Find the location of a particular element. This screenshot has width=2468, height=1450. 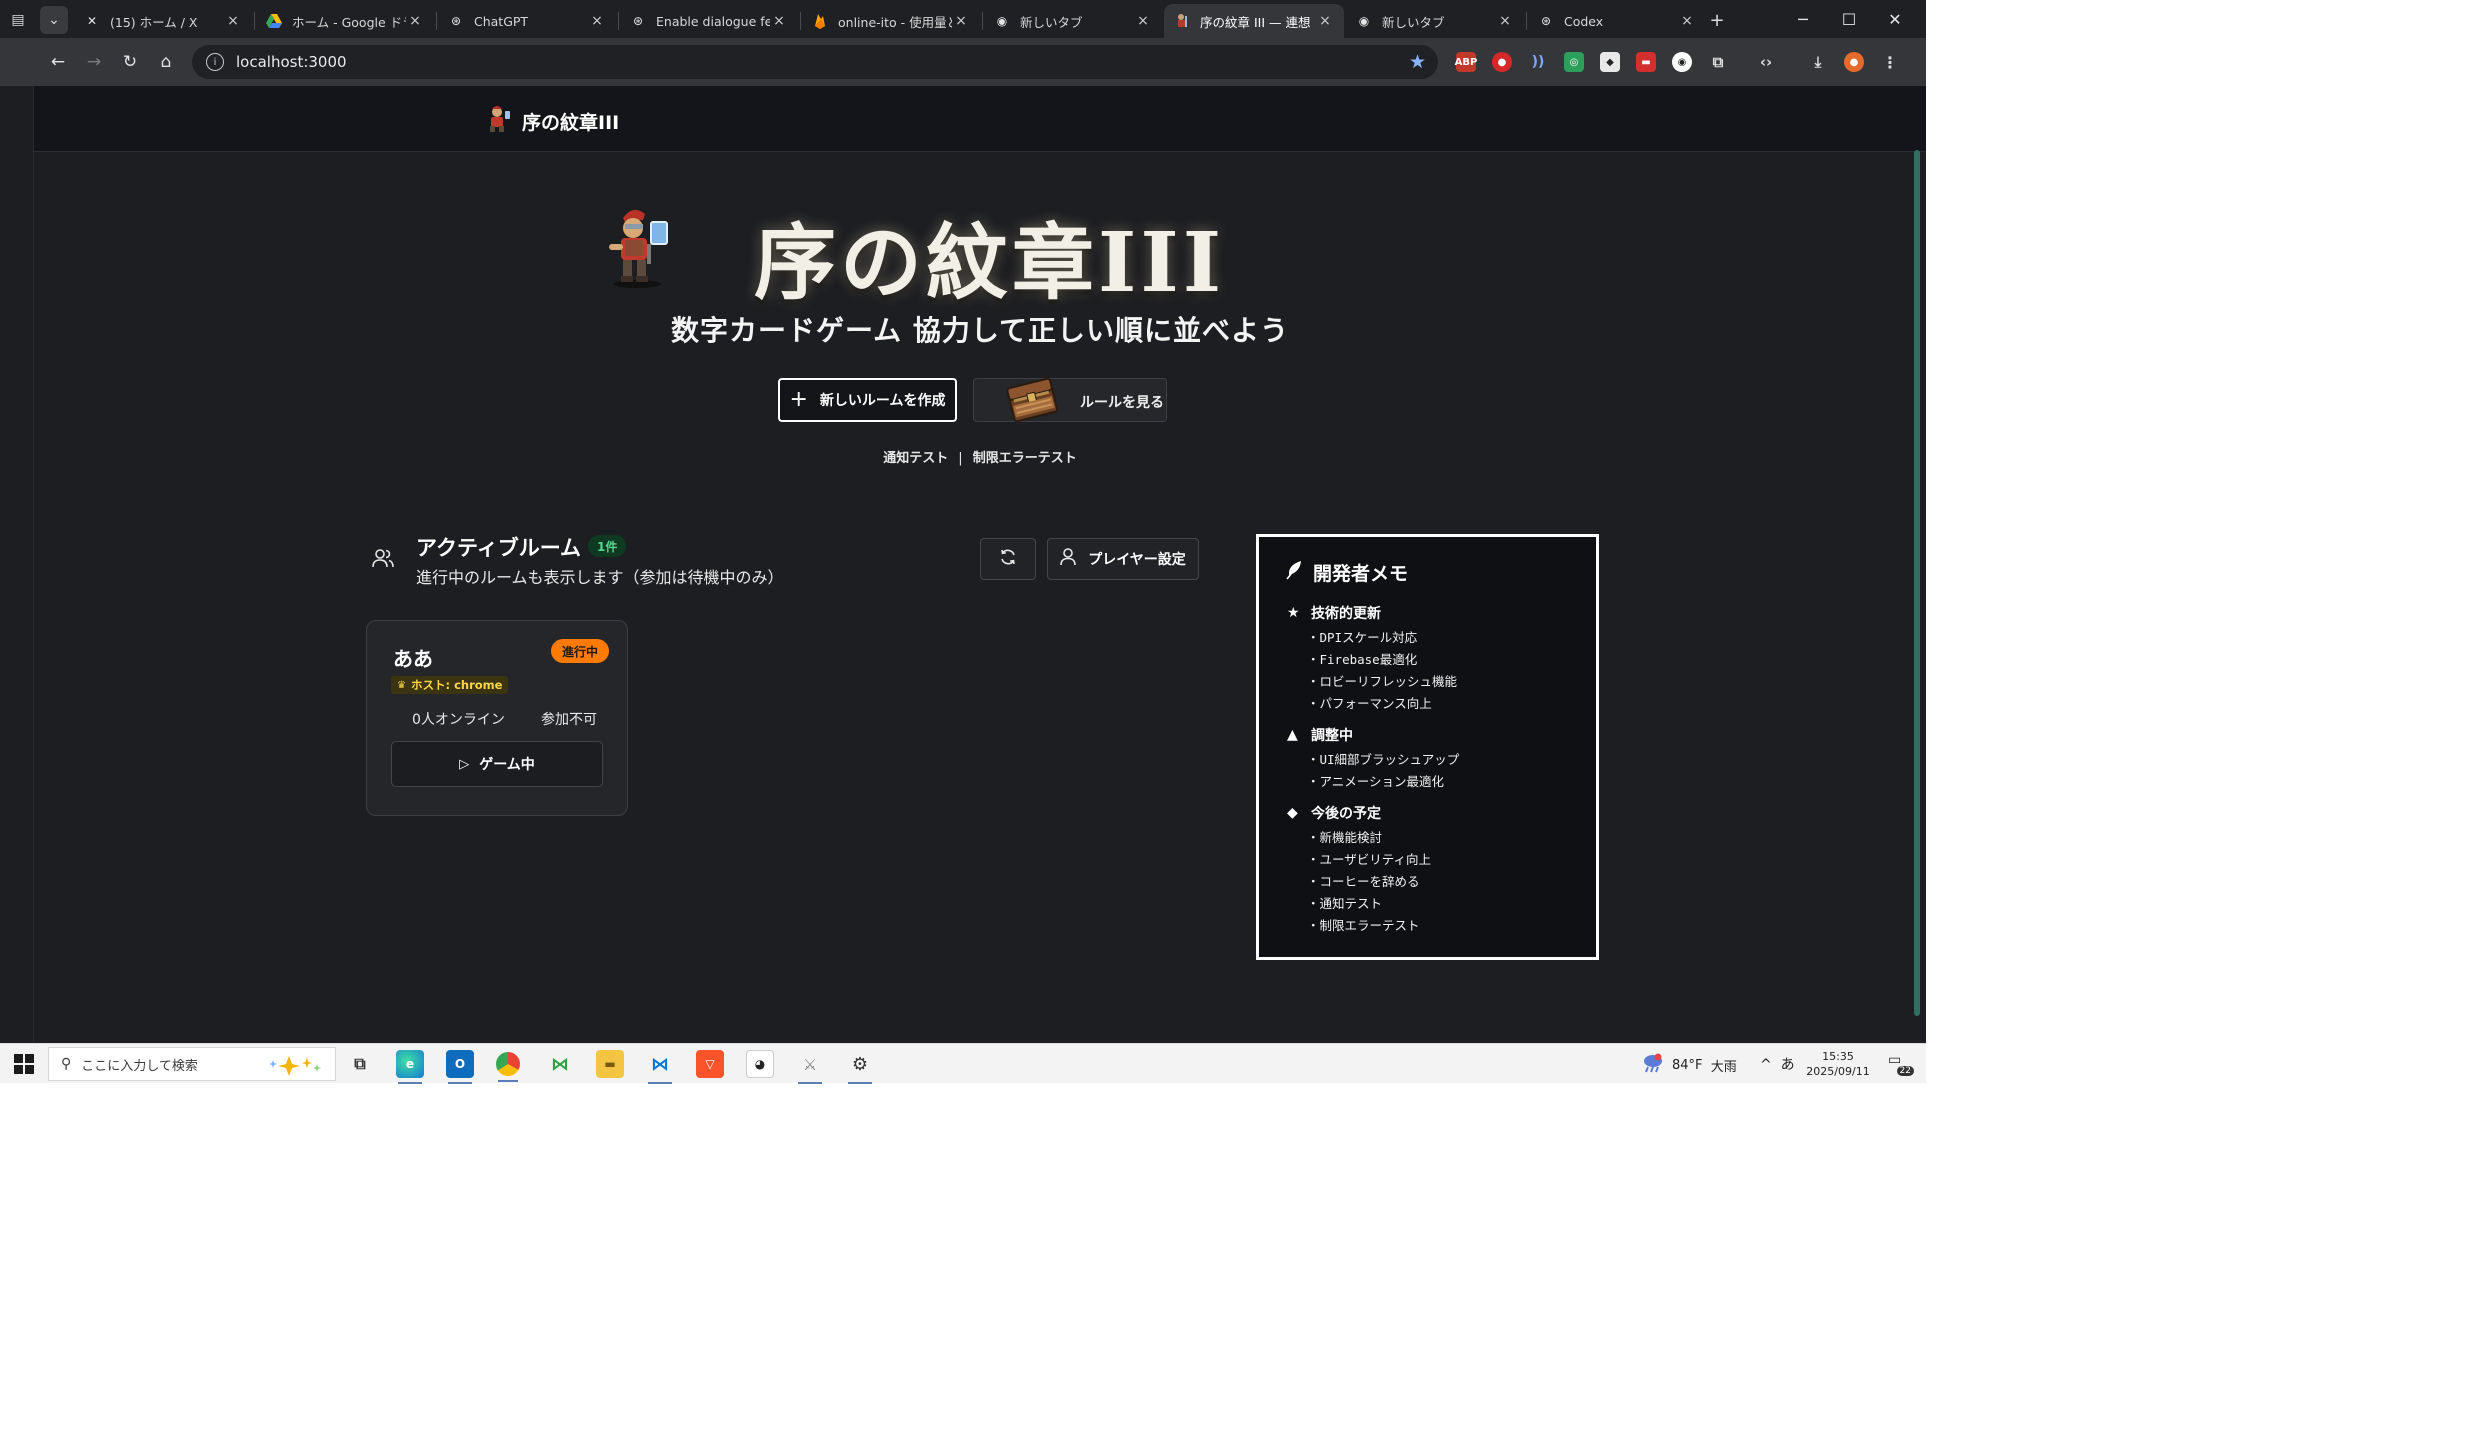

file-explorer-app-icon: ▬ is located at coordinates (610, 1064).